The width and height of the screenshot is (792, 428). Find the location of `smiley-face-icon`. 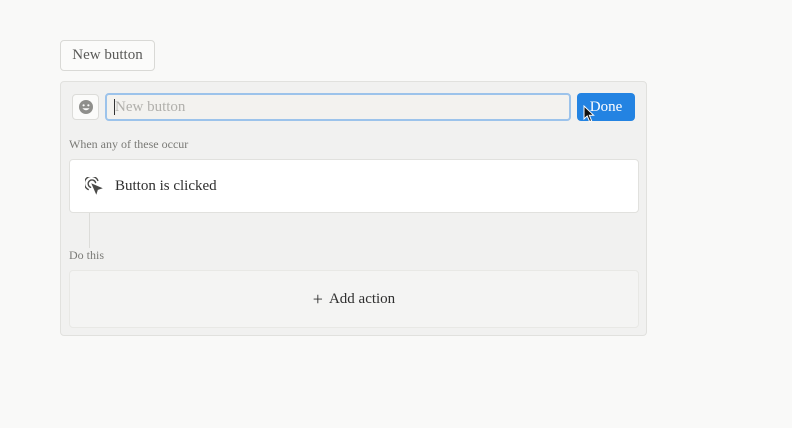

smiley-face-icon is located at coordinates (86, 107).